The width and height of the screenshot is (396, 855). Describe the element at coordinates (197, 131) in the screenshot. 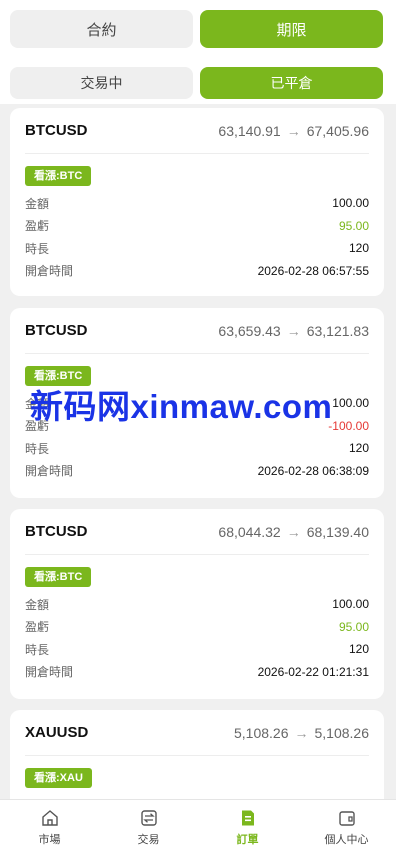

I see `order-card-header: BTCUSD 63,140.91 → 67,405.96` at that location.